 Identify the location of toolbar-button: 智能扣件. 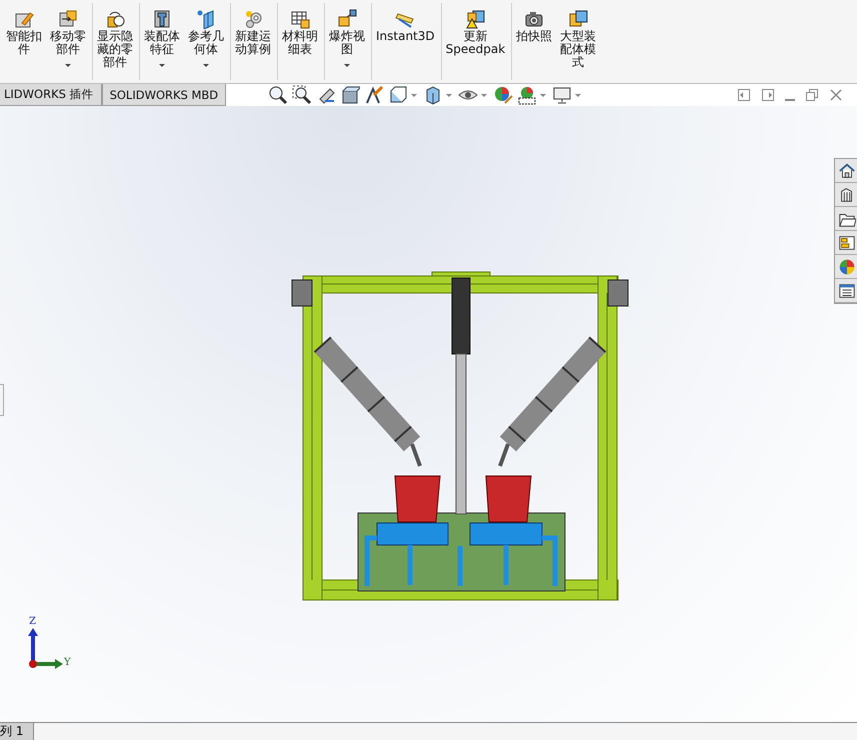
(24, 40).